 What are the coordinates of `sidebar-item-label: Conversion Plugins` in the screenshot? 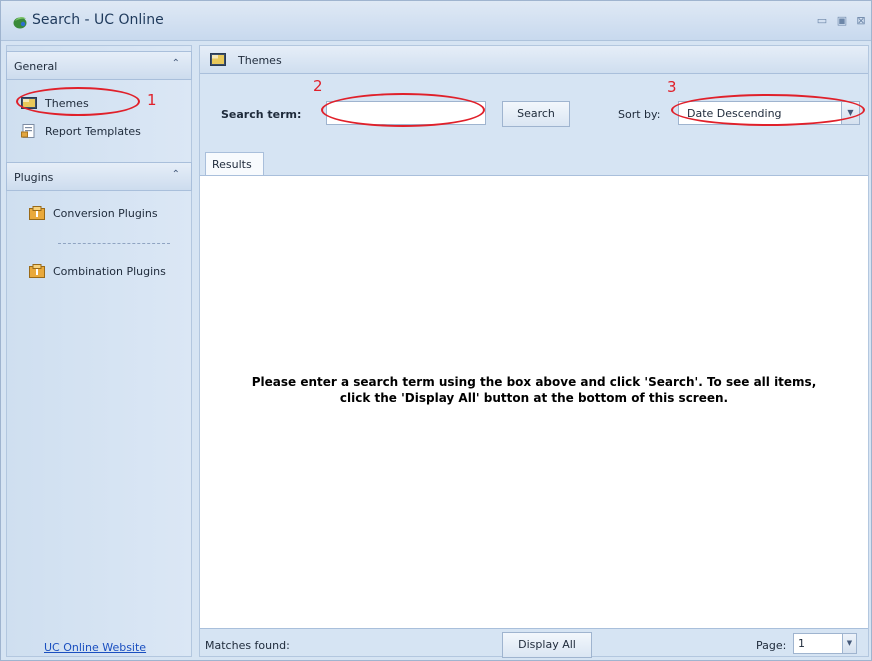 It's located at (105, 213).